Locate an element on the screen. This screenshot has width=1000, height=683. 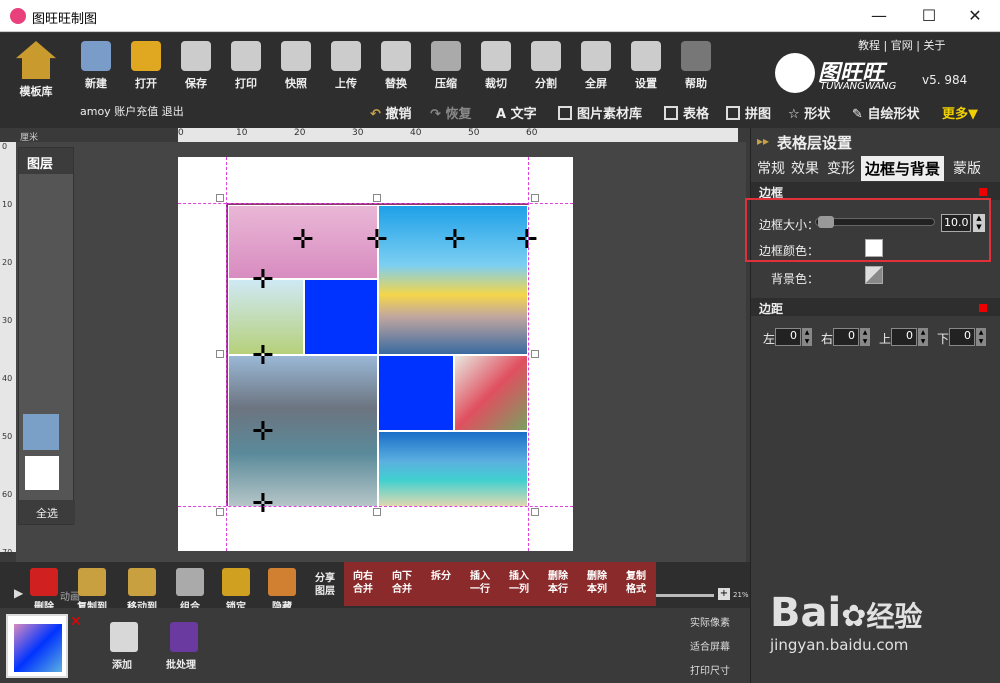
layer-tool-button-2: 移动到 is located at coordinates (142, 590).